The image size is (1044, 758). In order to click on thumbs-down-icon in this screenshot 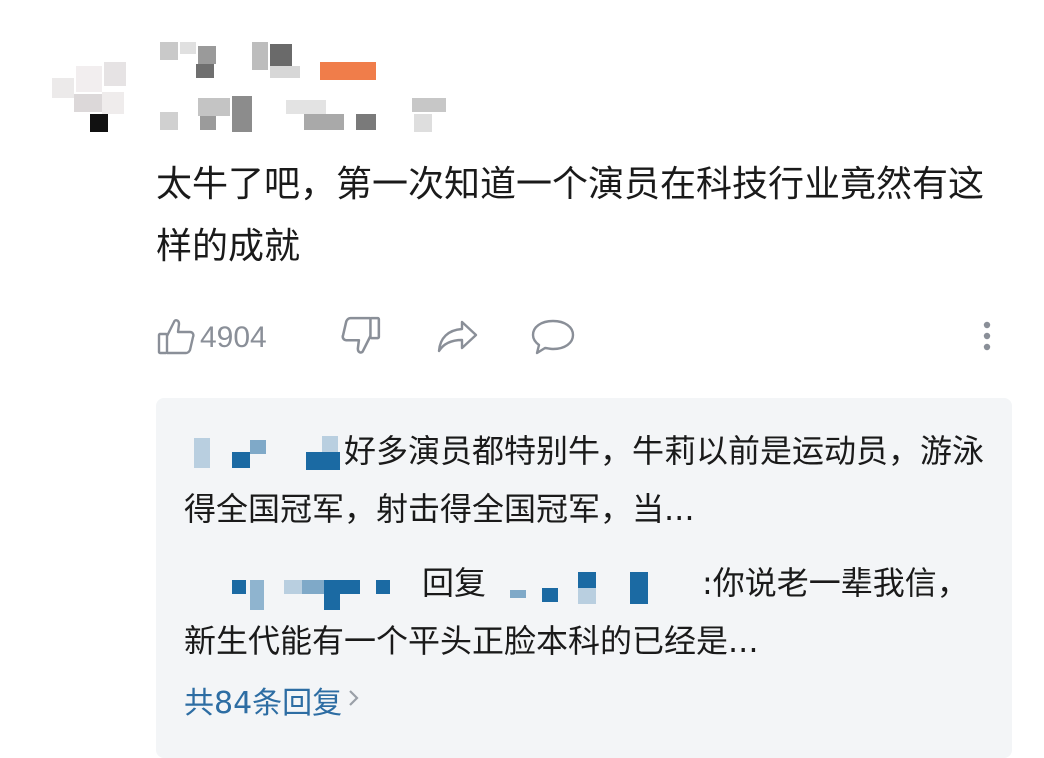, I will do `click(361, 338)`.